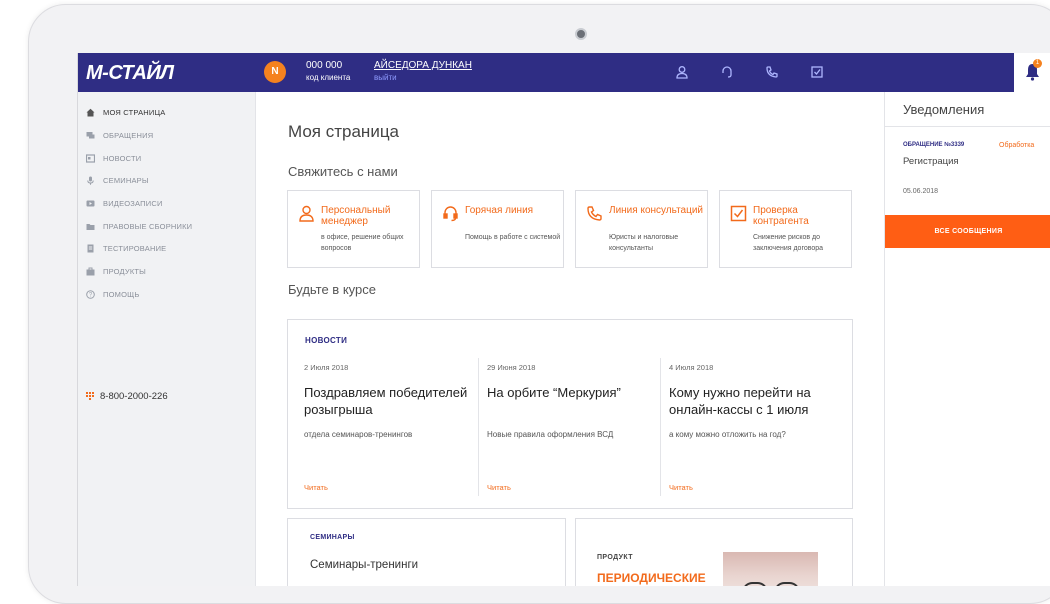 The height and width of the screenshot is (604, 1050). What do you see at coordinates (328, 77) in the screenshot?
I see `client-label: код клиента` at bounding box center [328, 77].